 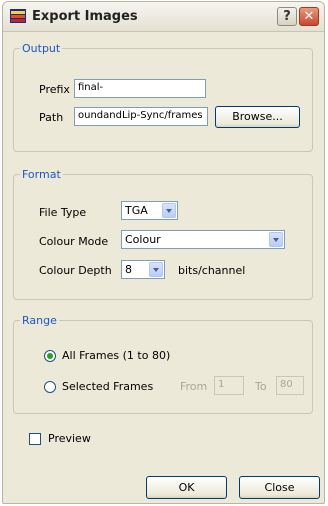 What do you see at coordinates (128, 269) in the screenshot?
I see `colour-depth-value: 8` at bounding box center [128, 269].